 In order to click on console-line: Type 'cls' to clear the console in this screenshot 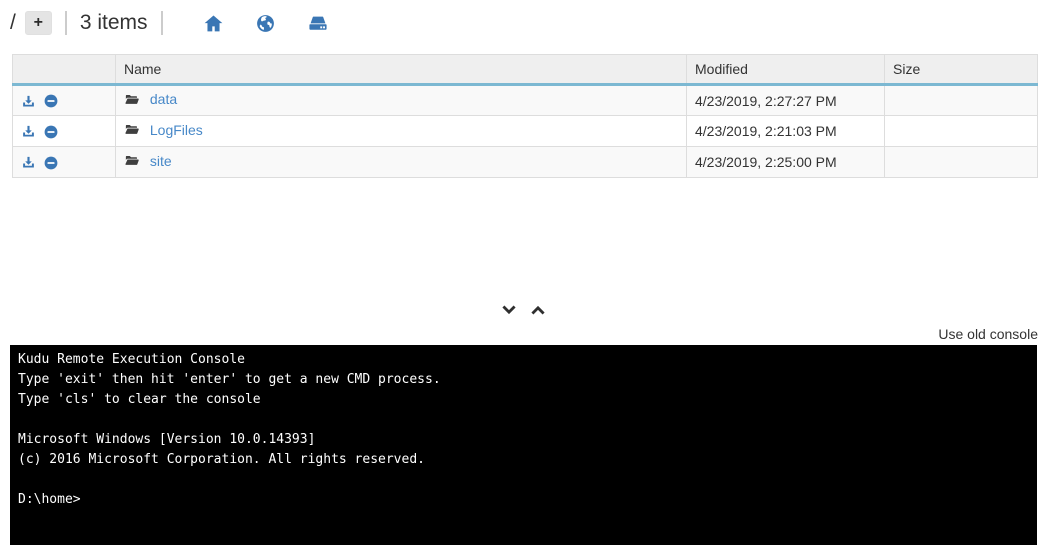, I will do `click(139, 399)`.